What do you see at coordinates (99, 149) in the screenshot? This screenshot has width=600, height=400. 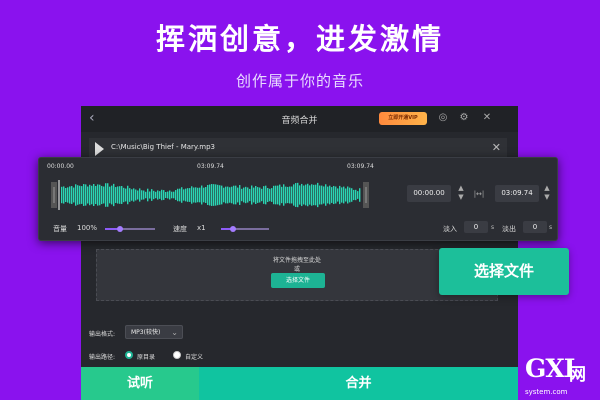 I see `play-icon` at bounding box center [99, 149].